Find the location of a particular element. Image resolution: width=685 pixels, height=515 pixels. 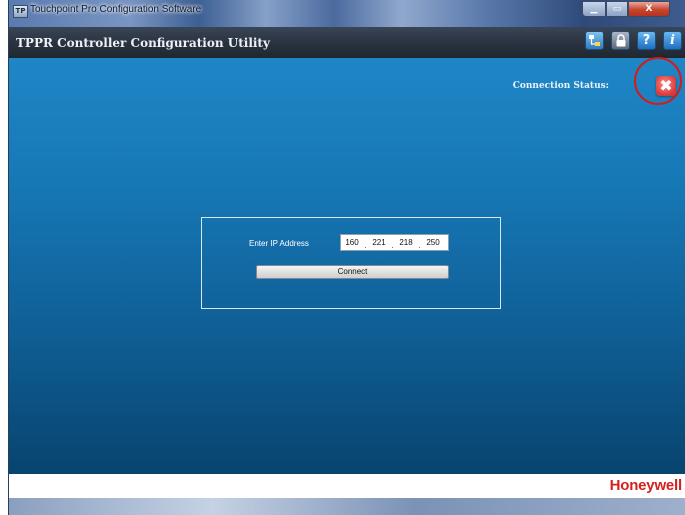

window-controls: ▁ ▭ X is located at coordinates (626, 9).